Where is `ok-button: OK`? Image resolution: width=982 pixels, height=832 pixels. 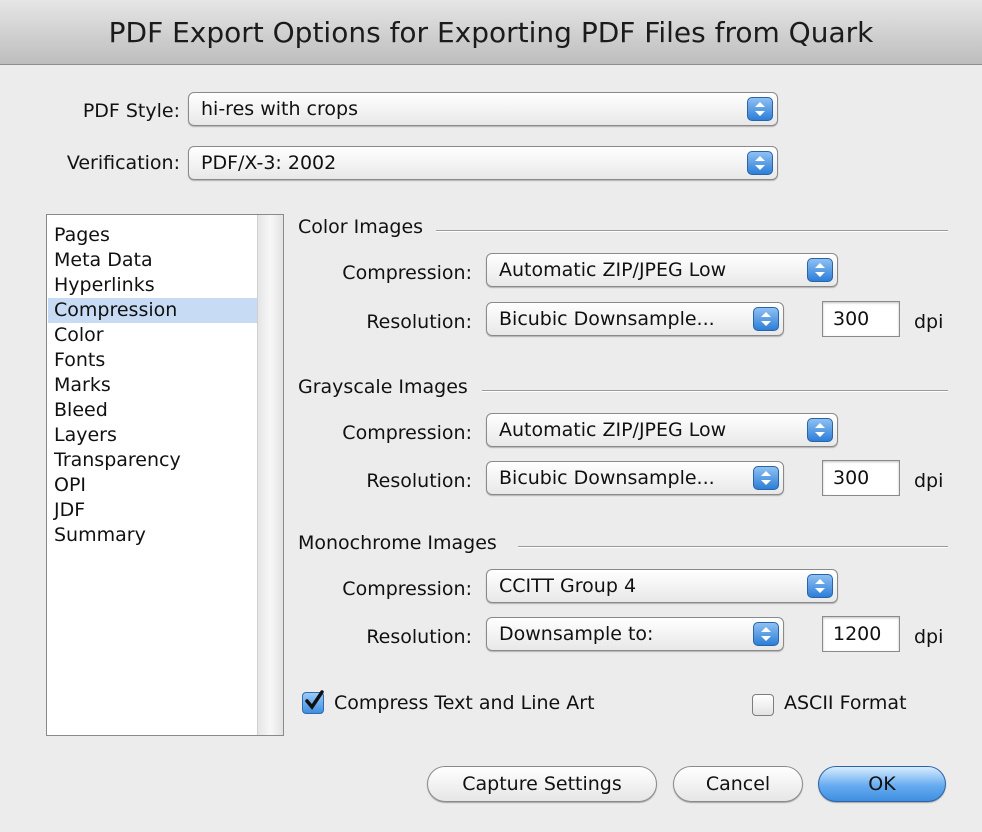
ok-button: OK is located at coordinates (882, 784).